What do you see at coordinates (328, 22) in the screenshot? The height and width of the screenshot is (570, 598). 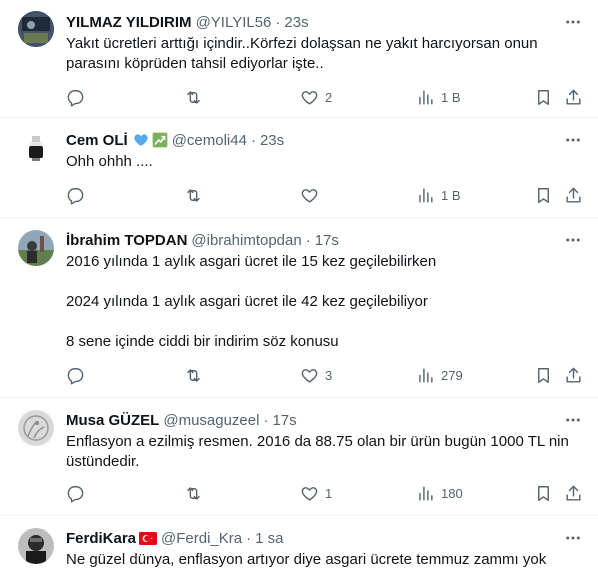 I see `tweet-header: YILMAZ YILDIRIM @YILYIL56 · 23s` at bounding box center [328, 22].